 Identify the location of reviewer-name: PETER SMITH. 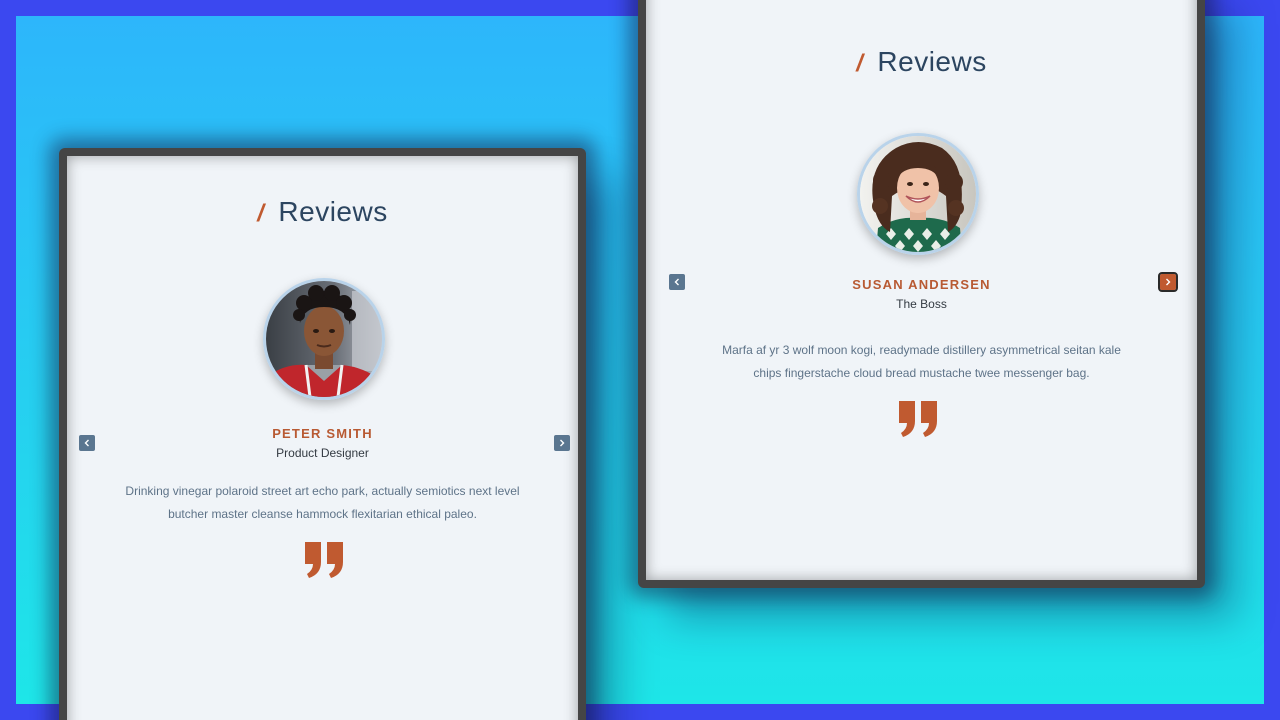
(322, 433).